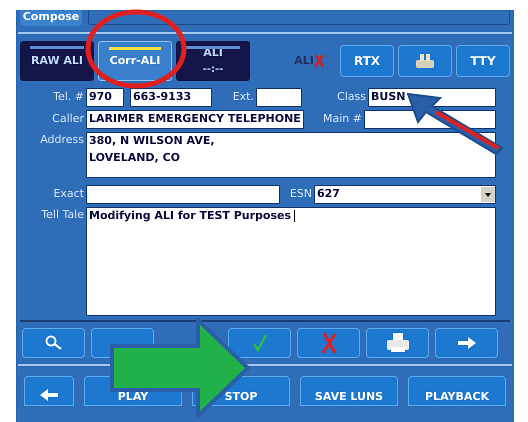 This screenshot has height=422, width=528. Describe the element at coordinates (351, 97) in the screenshot. I see `field-label: Class` at that location.